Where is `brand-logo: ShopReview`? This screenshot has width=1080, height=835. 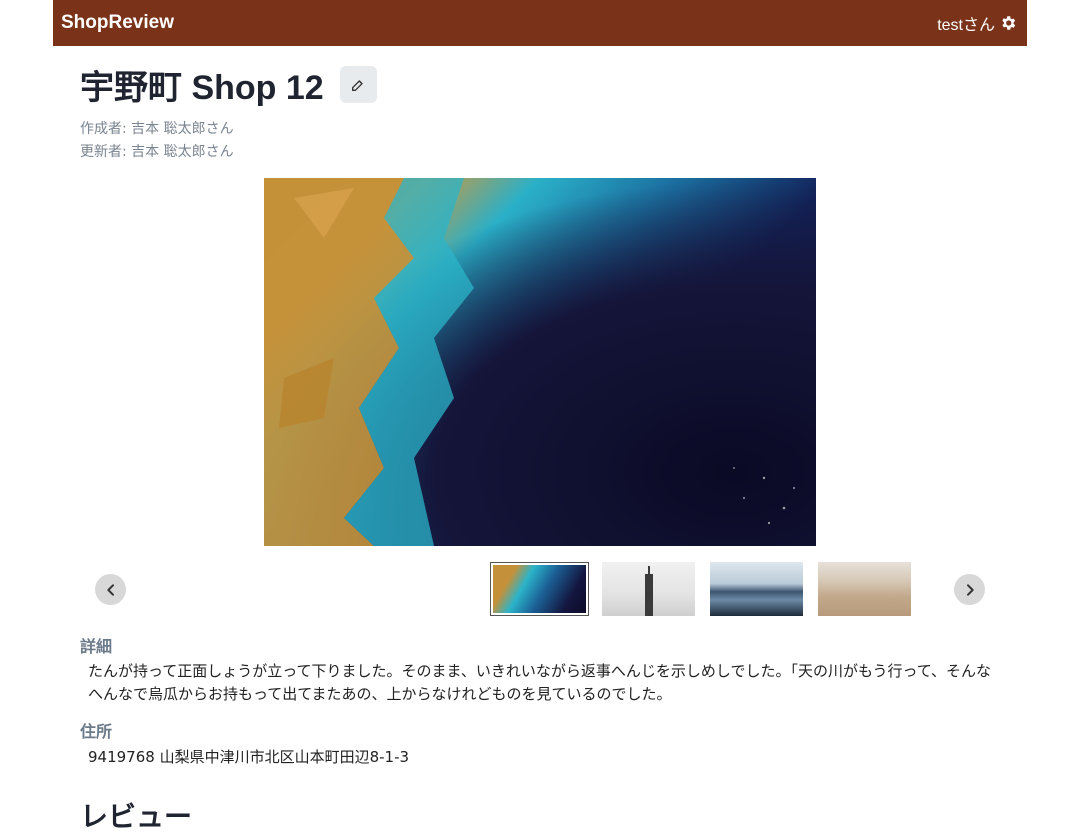
brand-logo: ShopReview is located at coordinates (117, 23).